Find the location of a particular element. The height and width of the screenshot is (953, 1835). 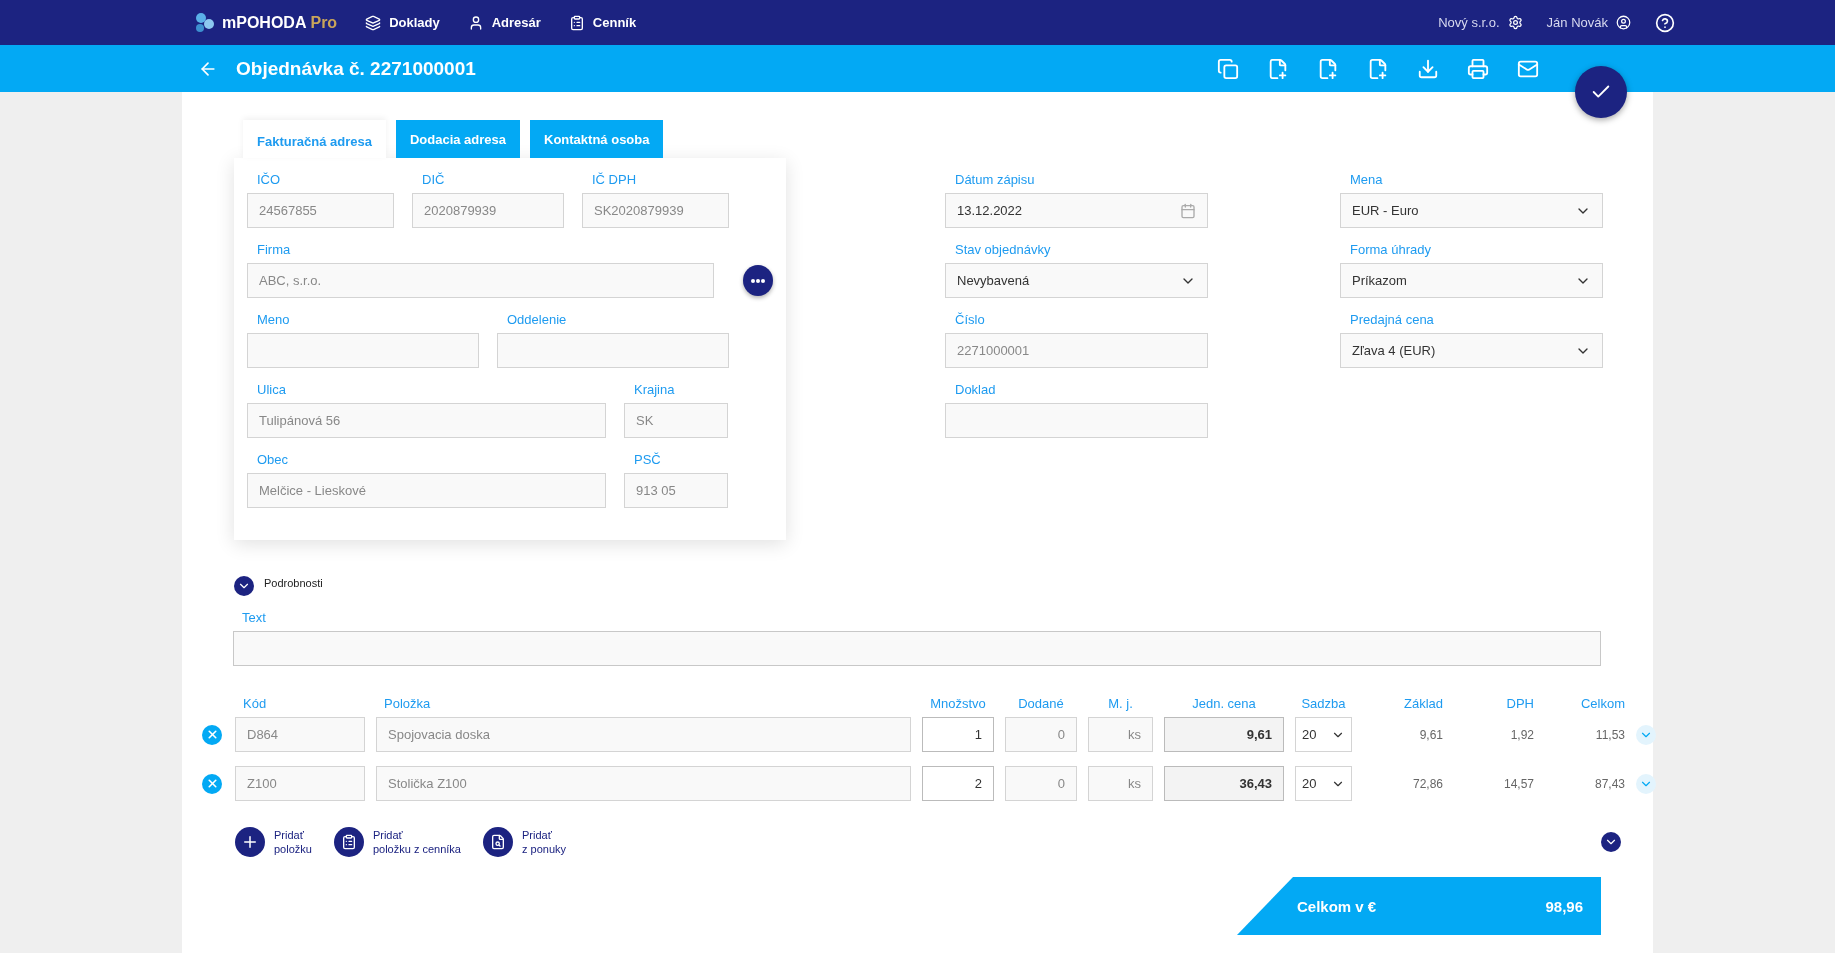

copy-icon is located at coordinates (1228, 68).